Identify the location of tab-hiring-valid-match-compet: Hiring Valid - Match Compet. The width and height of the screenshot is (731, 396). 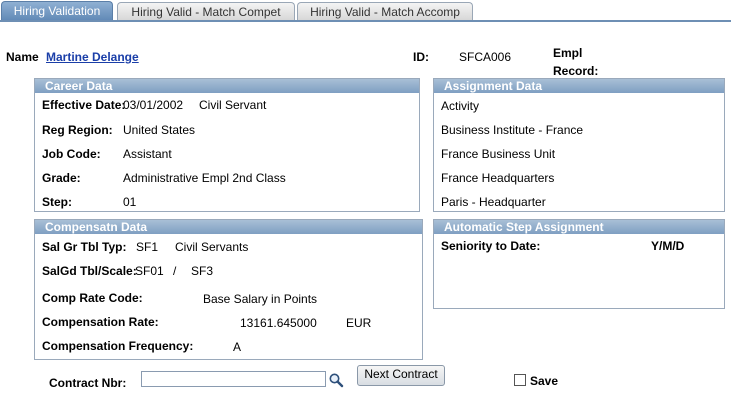
(206, 11).